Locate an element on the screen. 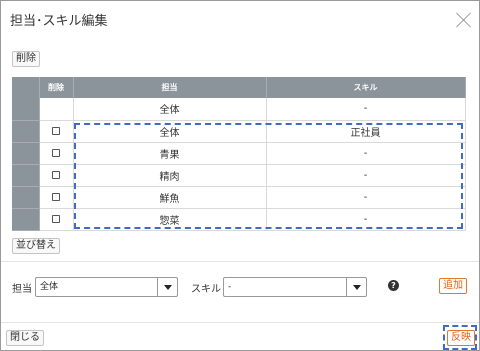  table-row: 精肉 - is located at coordinates (239, 175).